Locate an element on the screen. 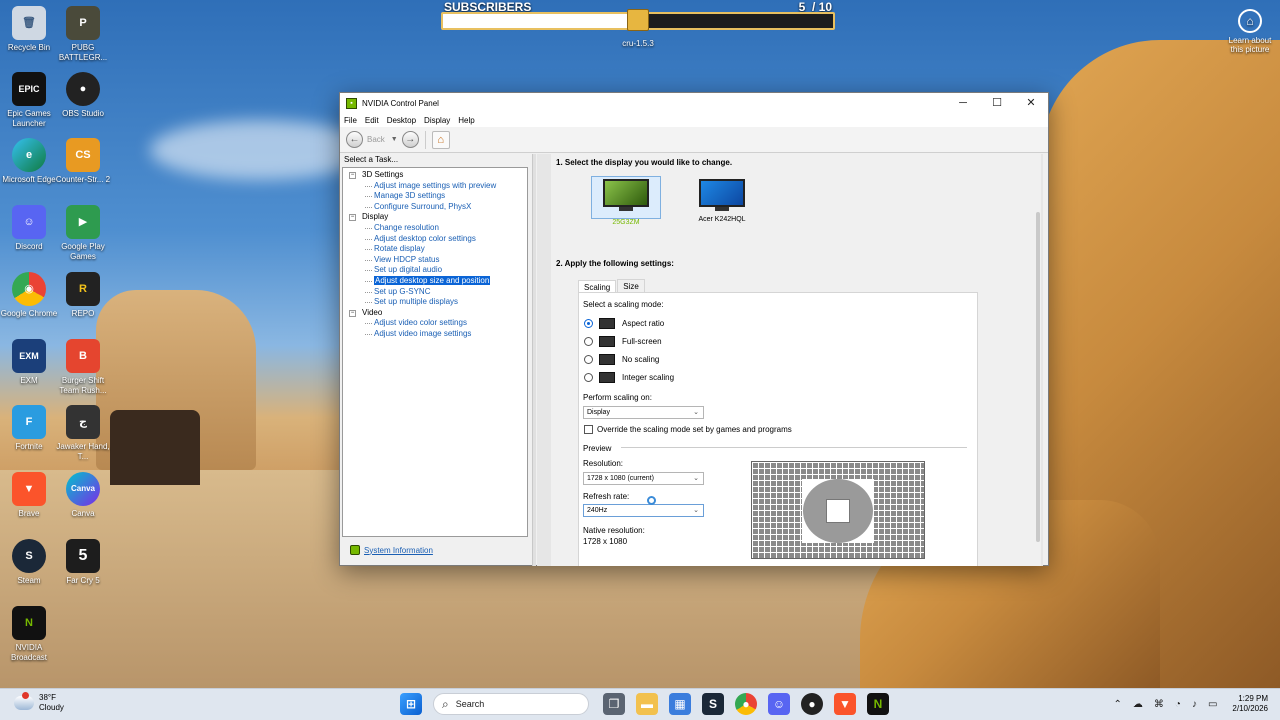 The width and height of the screenshot is (1280, 720). battery-icon: ▭ is located at coordinates (1212, 704).